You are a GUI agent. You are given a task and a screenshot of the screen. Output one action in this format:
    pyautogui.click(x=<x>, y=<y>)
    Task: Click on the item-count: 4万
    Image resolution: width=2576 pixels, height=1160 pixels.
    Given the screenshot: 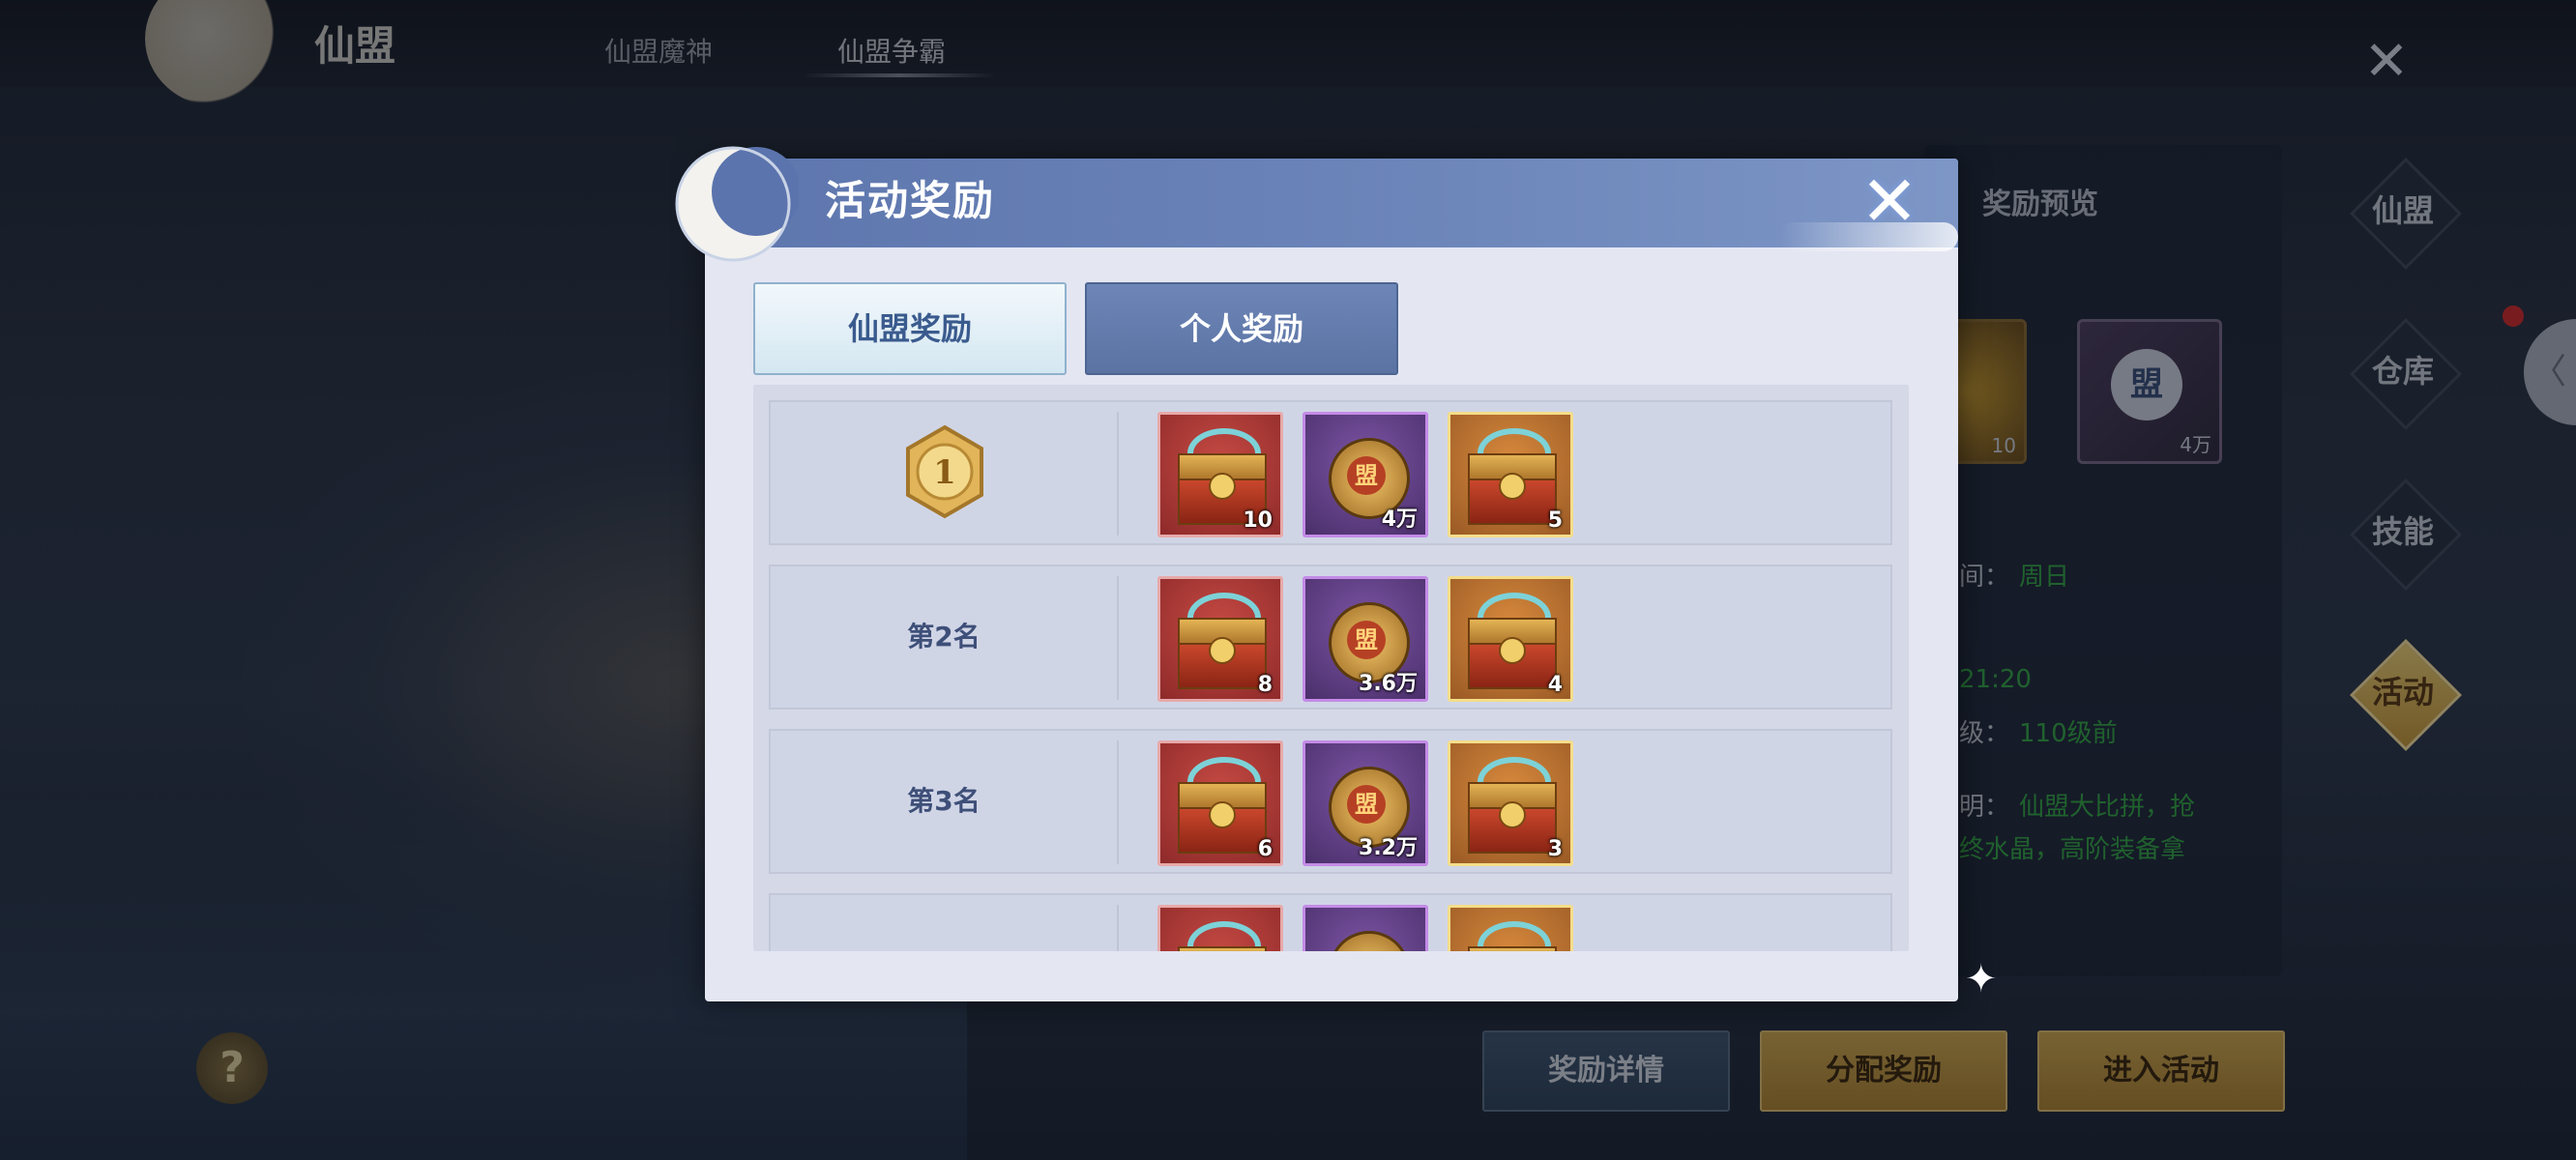 What is the action you would take?
    pyautogui.click(x=1399, y=520)
    